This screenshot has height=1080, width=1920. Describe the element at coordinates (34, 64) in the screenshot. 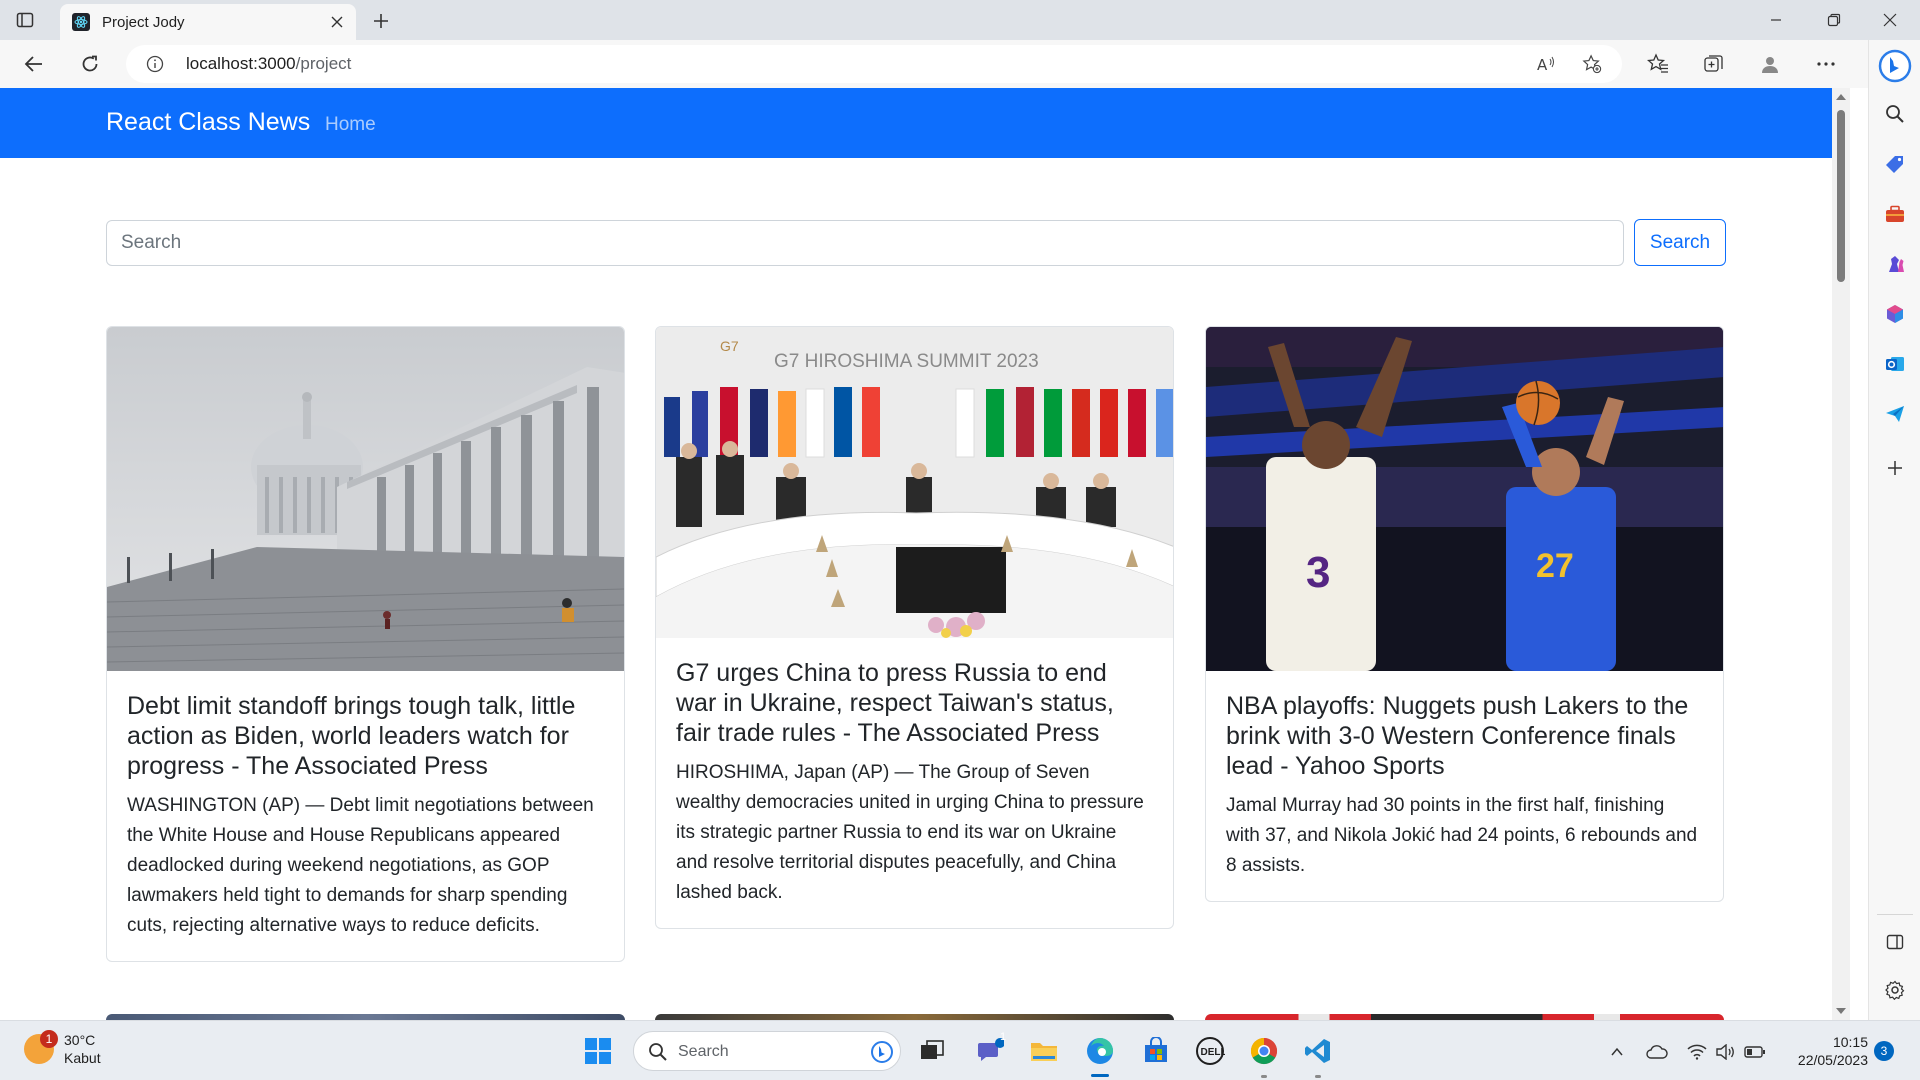

I see `back-arrow-icon` at that location.